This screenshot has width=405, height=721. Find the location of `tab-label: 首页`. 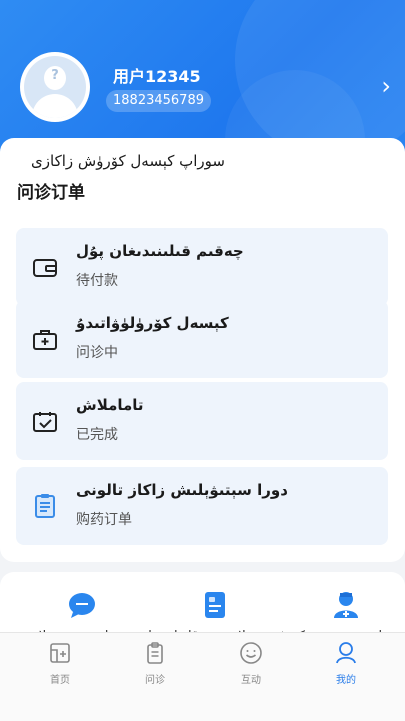

tab-label: 首页 is located at coordinates (60, 680).